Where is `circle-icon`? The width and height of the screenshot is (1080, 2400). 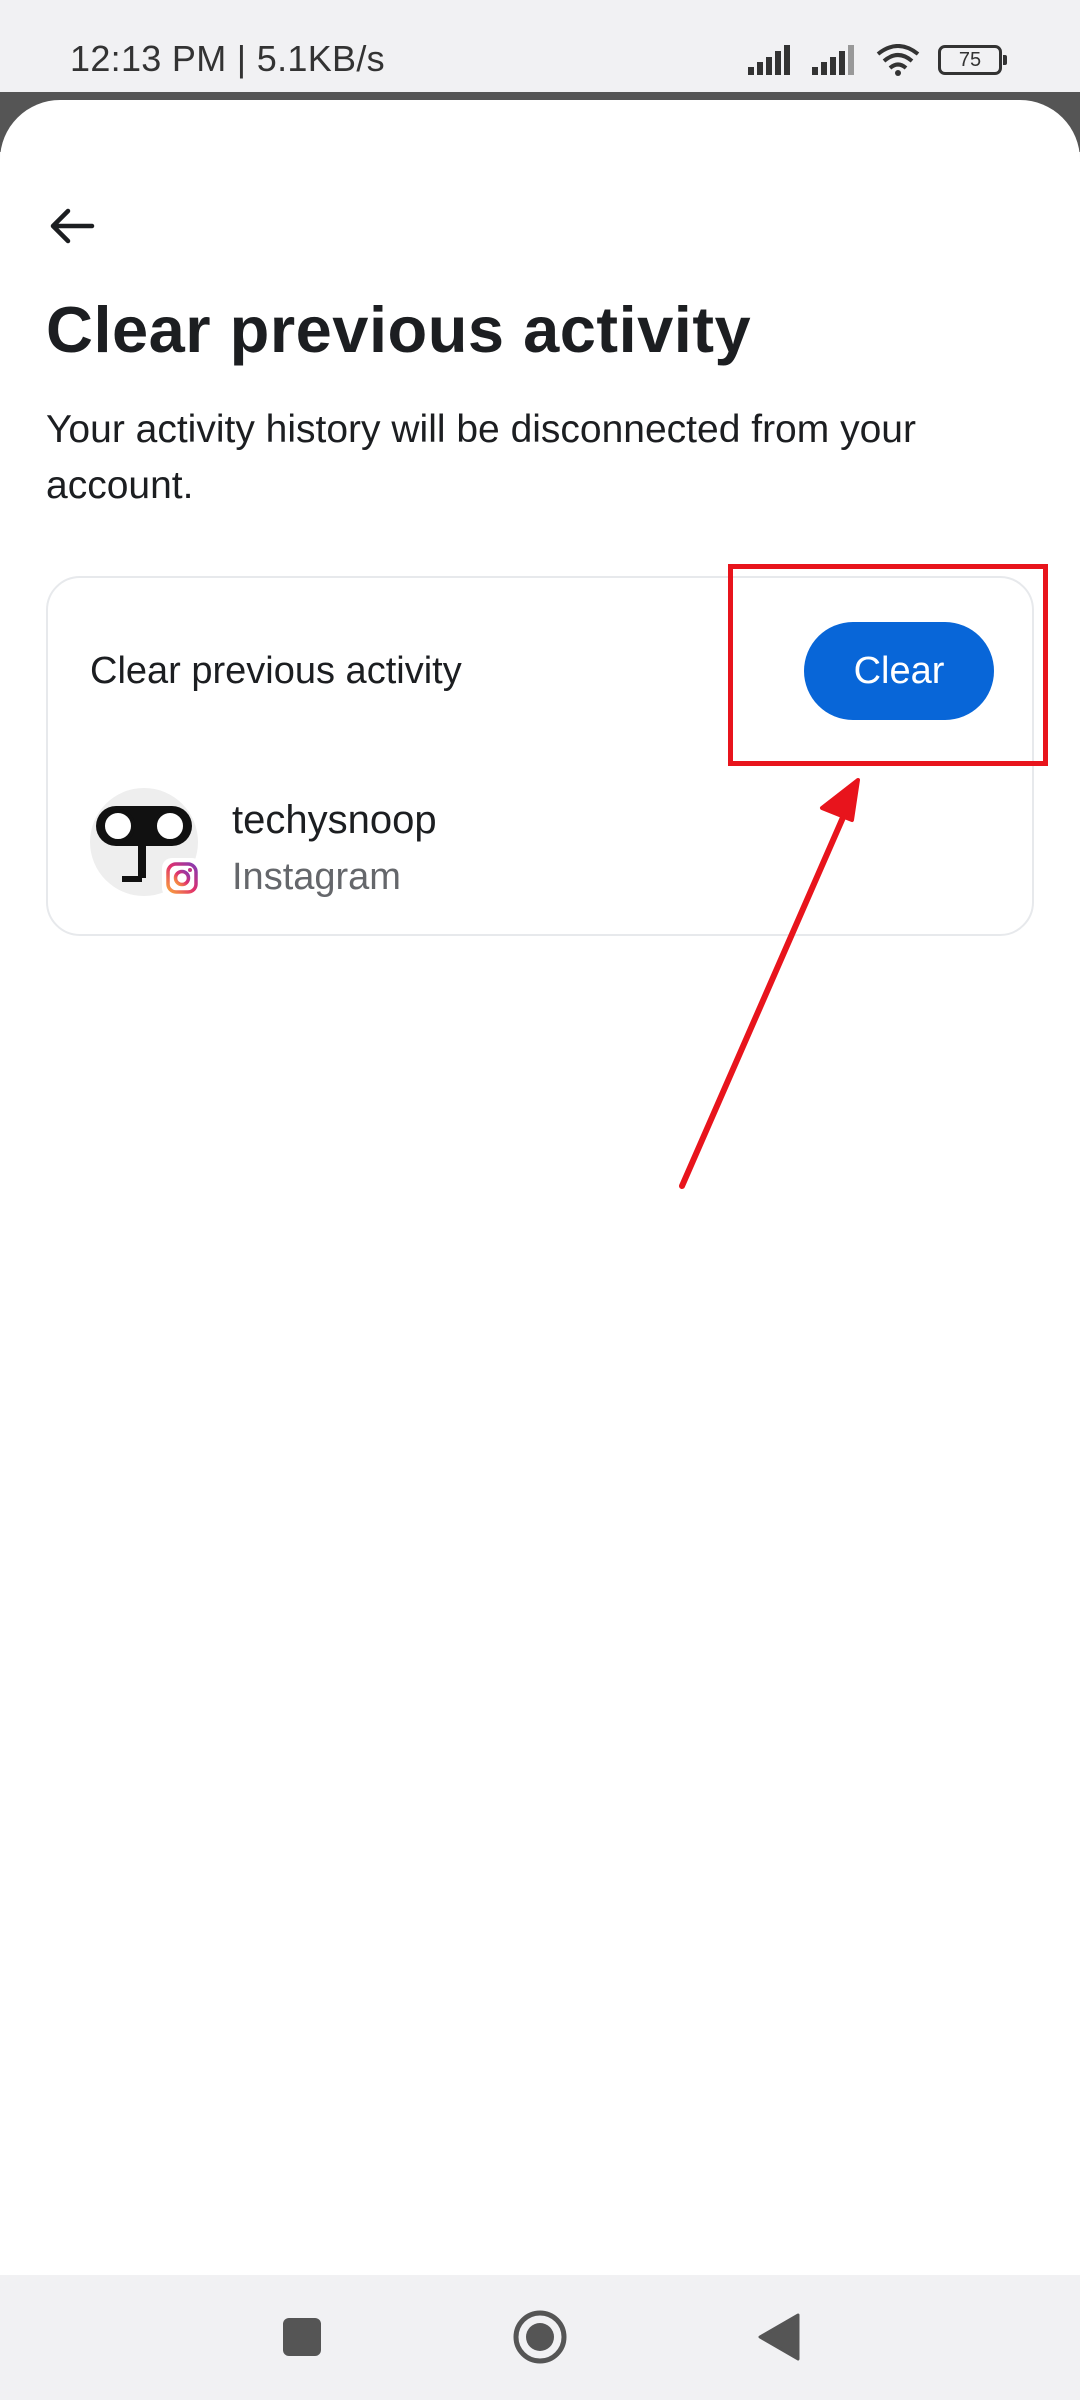
circle-icon is located at coordinates (540, 2337).